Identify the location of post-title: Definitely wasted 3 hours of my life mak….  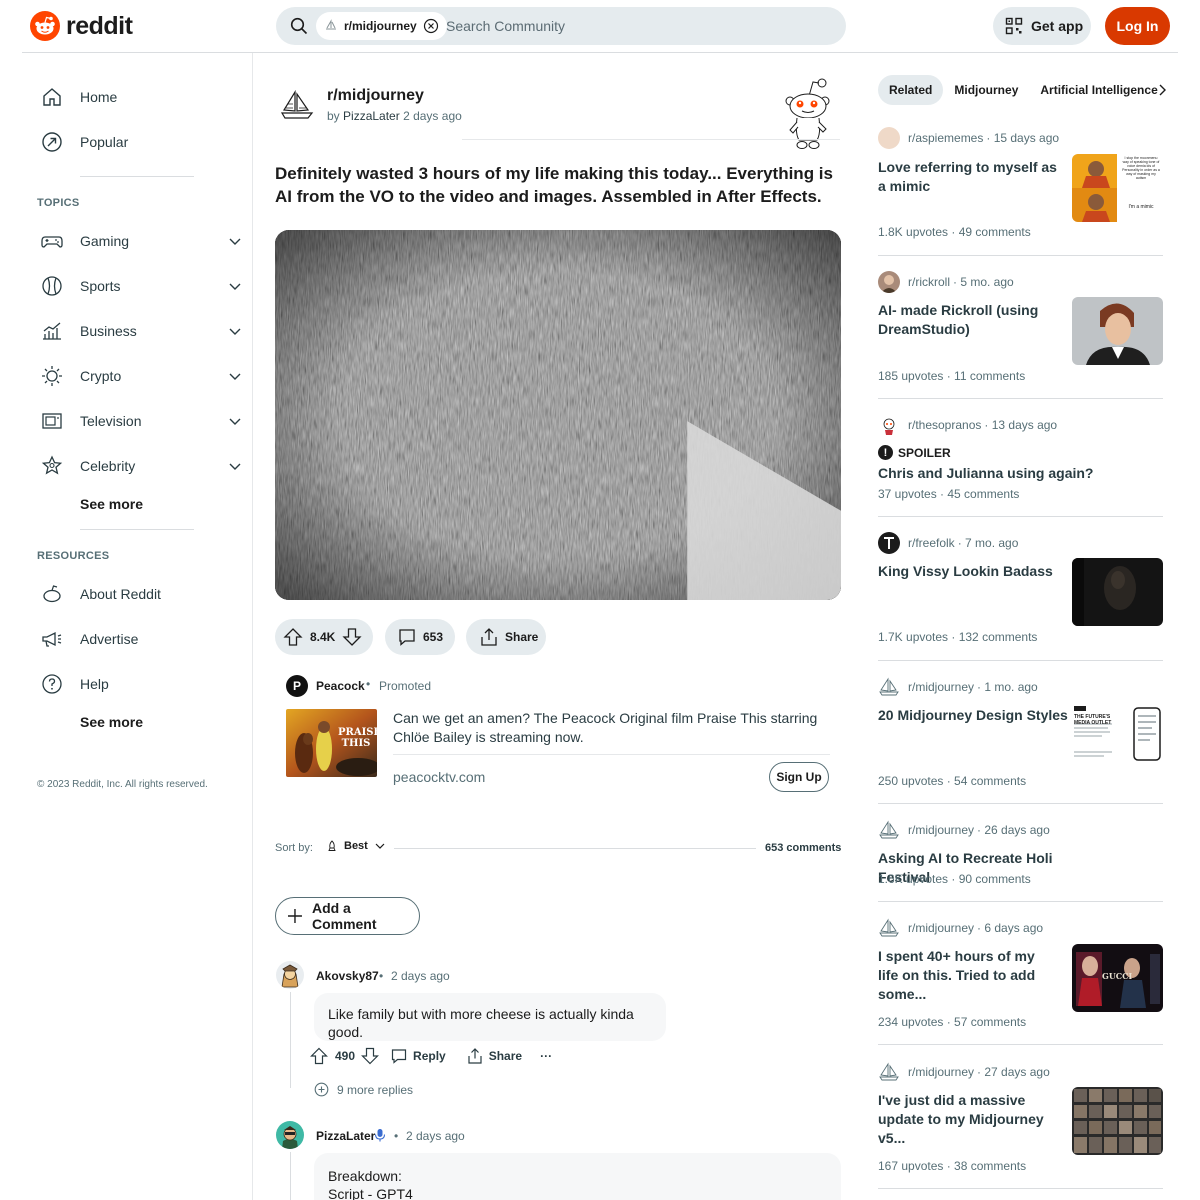
(557, 185).